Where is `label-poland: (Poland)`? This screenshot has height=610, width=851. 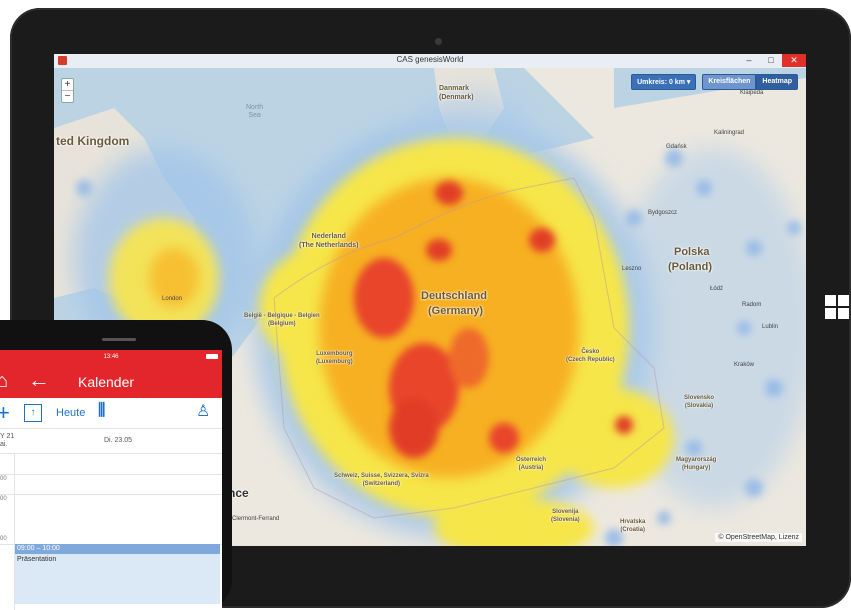
label-poland: (Poland) is located at coordinates (690, 267).